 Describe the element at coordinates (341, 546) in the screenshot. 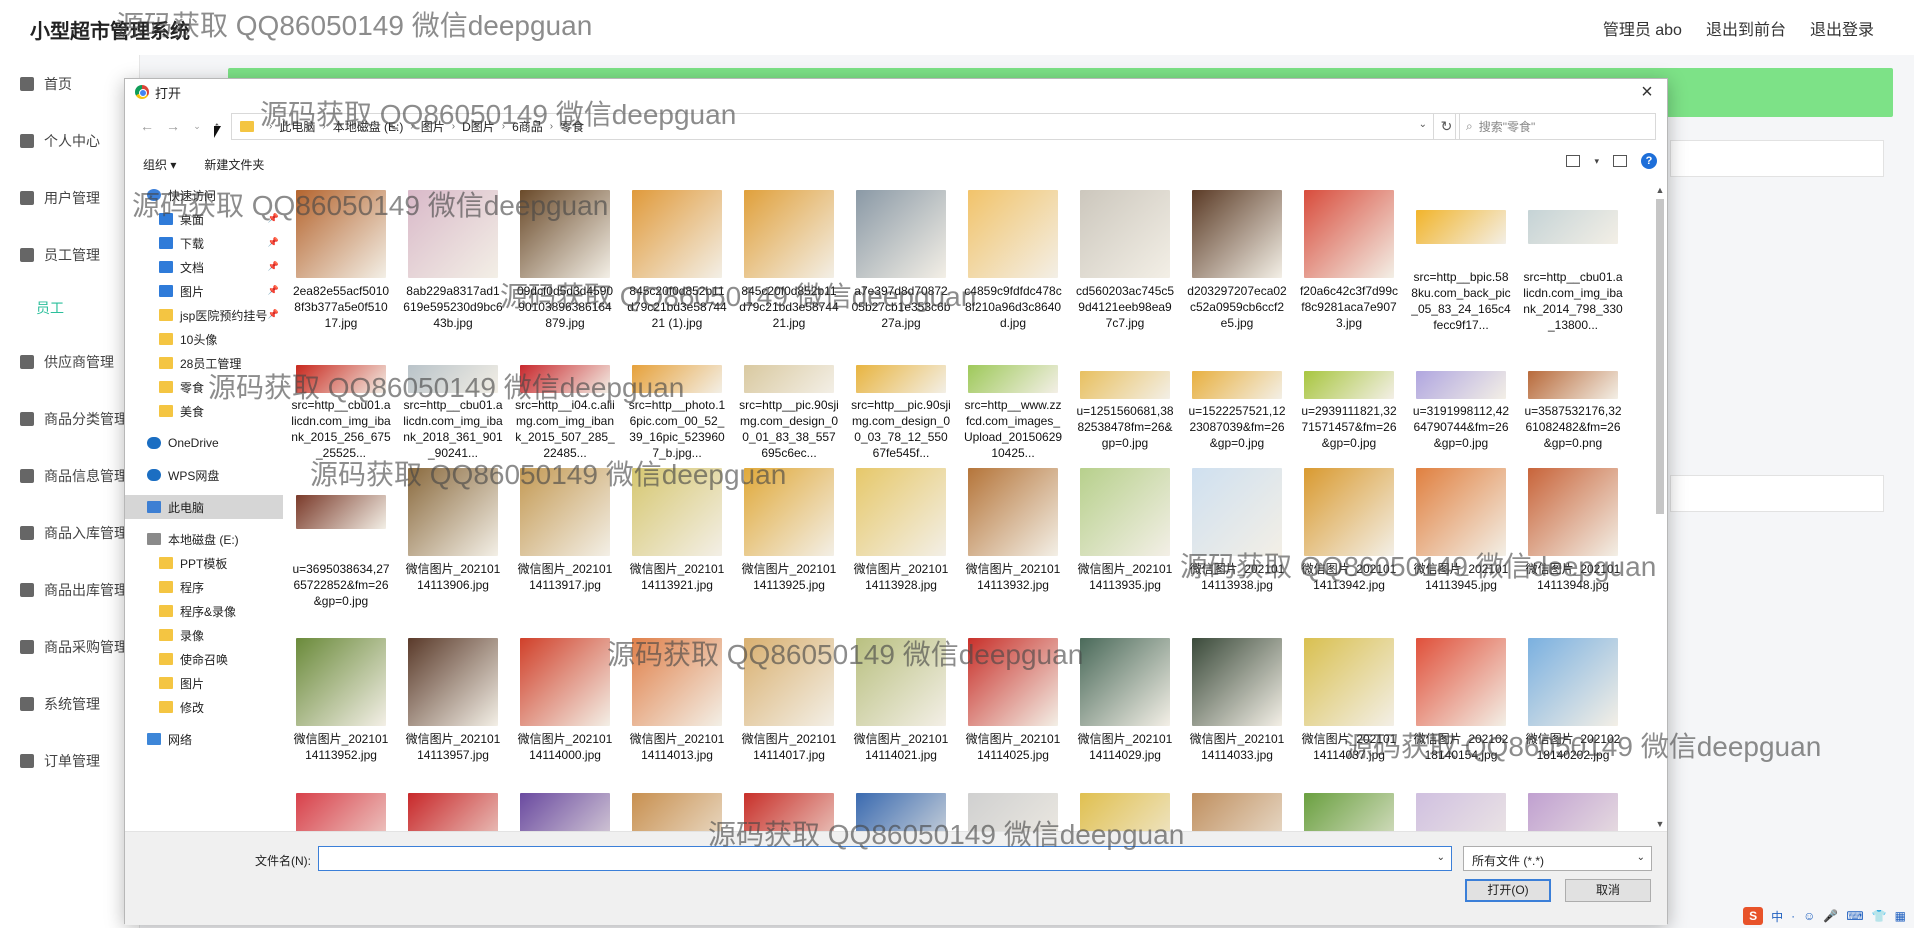

I see `file-item: u=3695038634,2765722852&fm=26&gp=0.jpg` at that location.